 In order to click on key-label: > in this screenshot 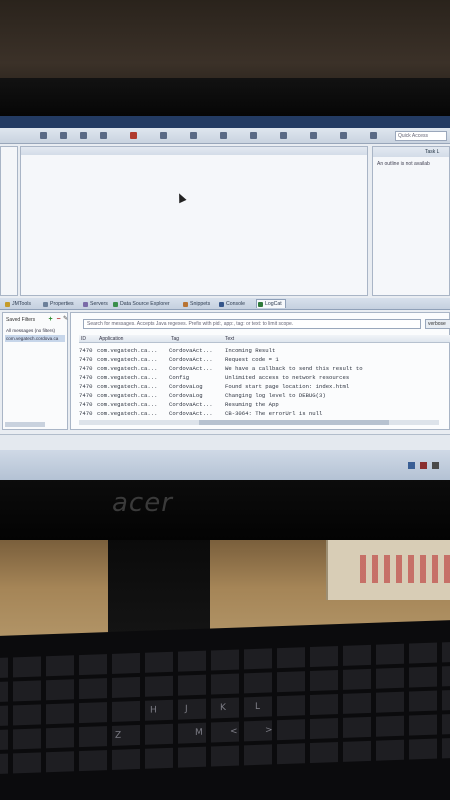, I will do `click(269, 730)`.